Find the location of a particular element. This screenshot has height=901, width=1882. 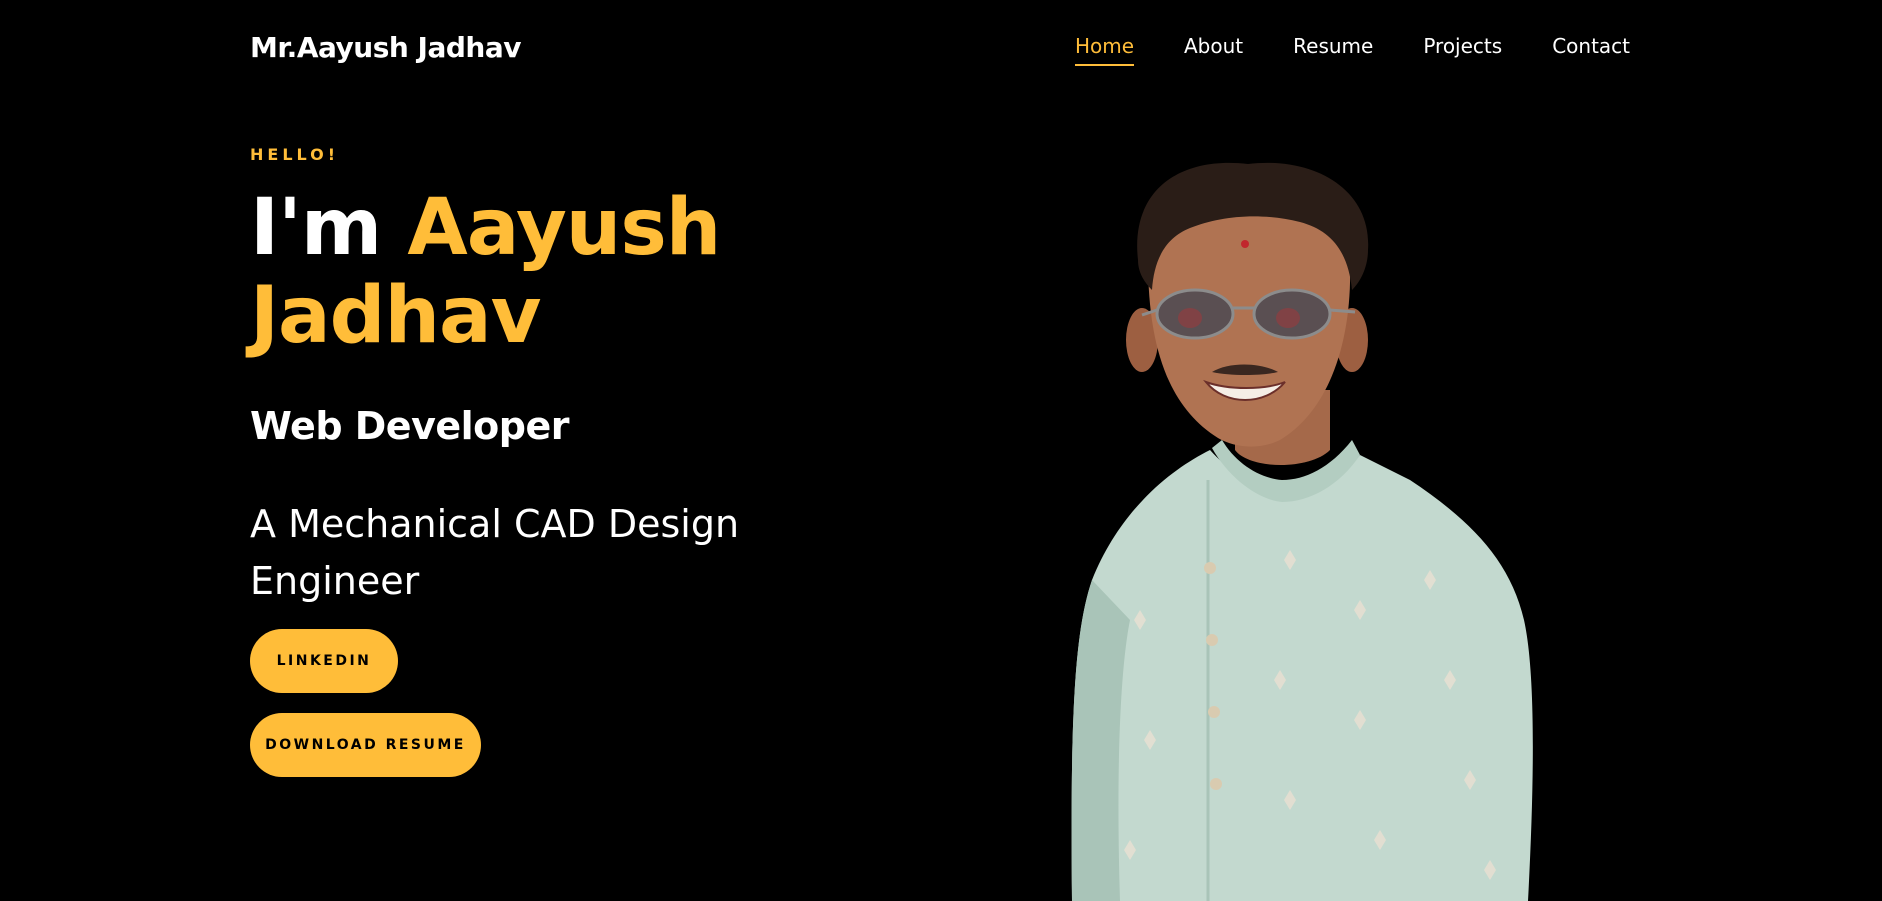

nav-item-home: Home is located at coordinates (1104, 50).